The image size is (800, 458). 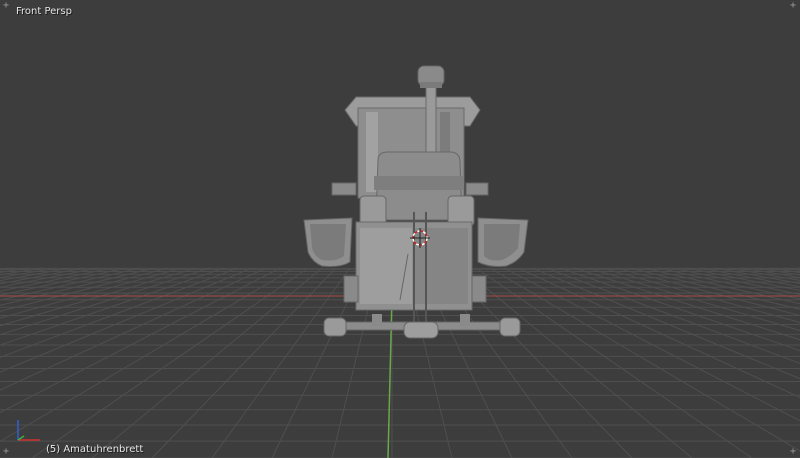 What do you see at coordinates (390, 376) in the screenshot?
I see `y-axis-line` at bounding box center [390, 376].